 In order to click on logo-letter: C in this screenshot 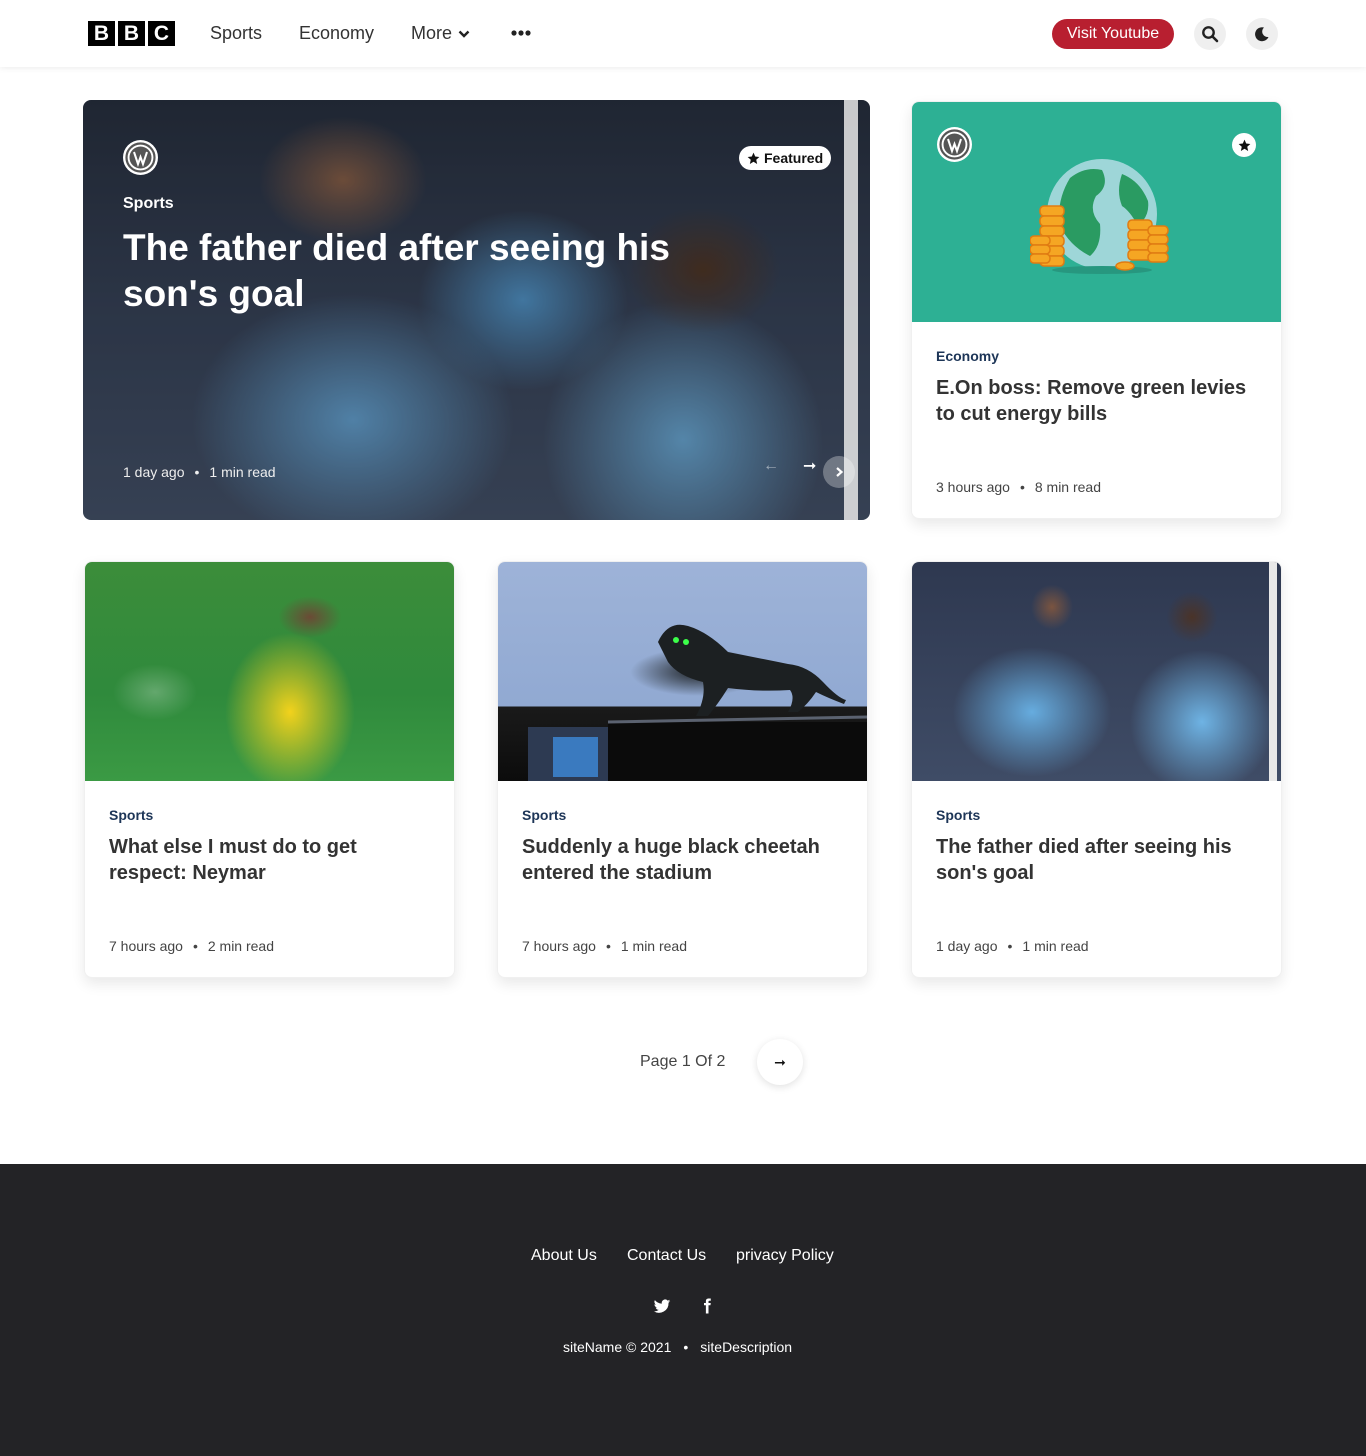, I will do `click(161, 33)`.